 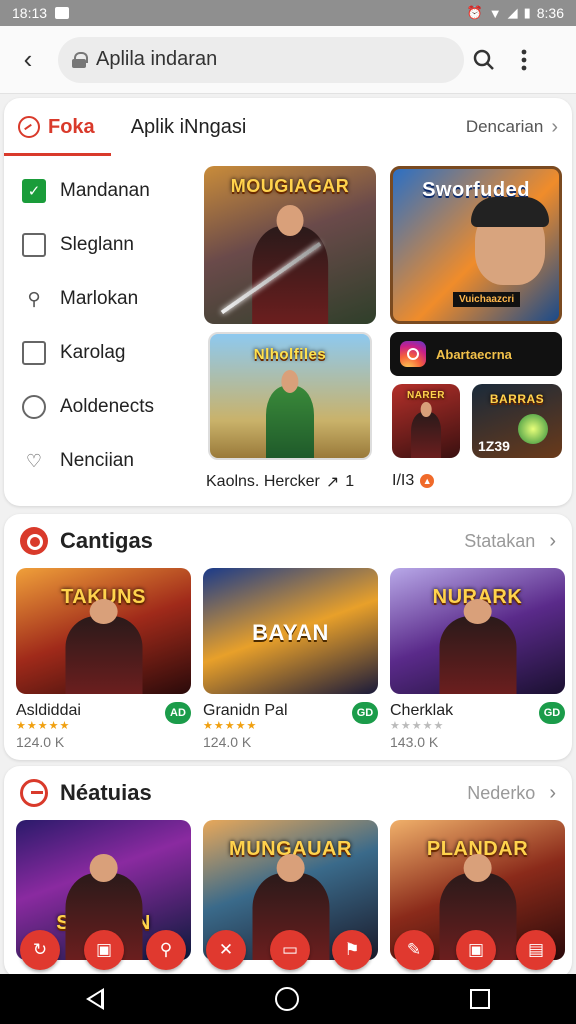 I want to click on game-card: TAKUNS Asldiddai ★★★★★ 124.0 K AD, so click(x=103, y=659).